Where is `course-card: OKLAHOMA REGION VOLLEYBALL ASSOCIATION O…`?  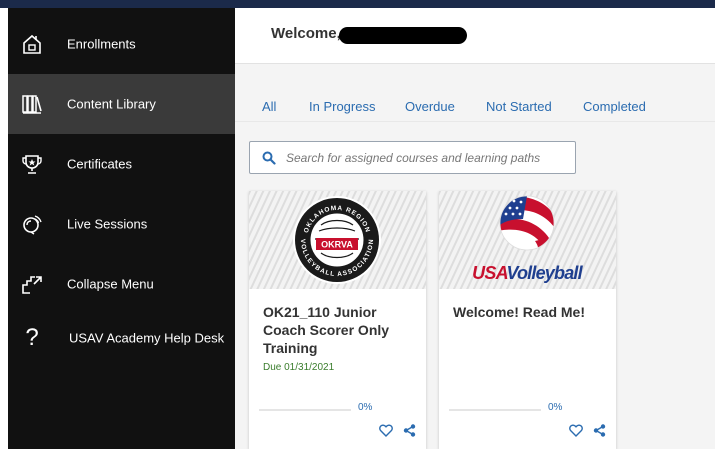
course-card: OKLAHOMA REGION VOLLEYBALL ASSOCIATION O… is located at coordinates (337, 320).